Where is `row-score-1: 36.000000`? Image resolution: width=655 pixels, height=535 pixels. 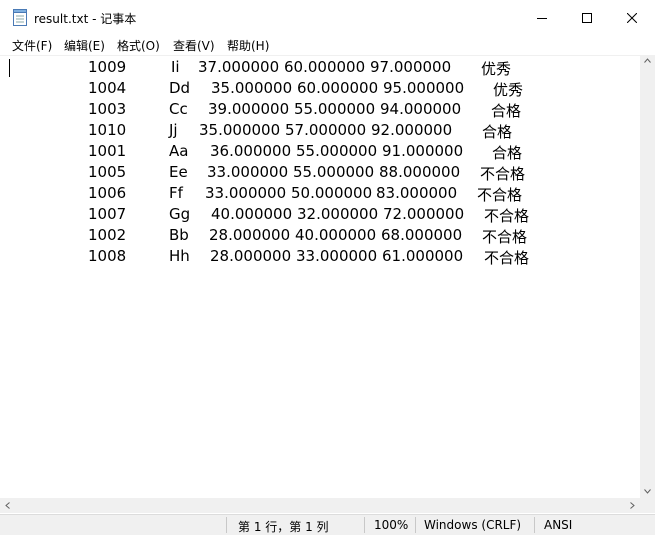
row-score-1: 36.000000 is located at coordinates (251, 151).